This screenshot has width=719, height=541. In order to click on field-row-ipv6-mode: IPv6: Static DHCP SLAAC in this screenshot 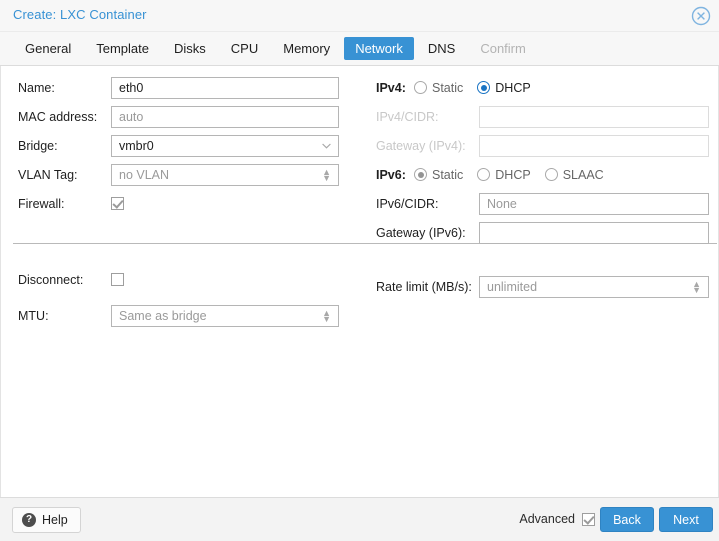, I will do `click(542, 174)`.